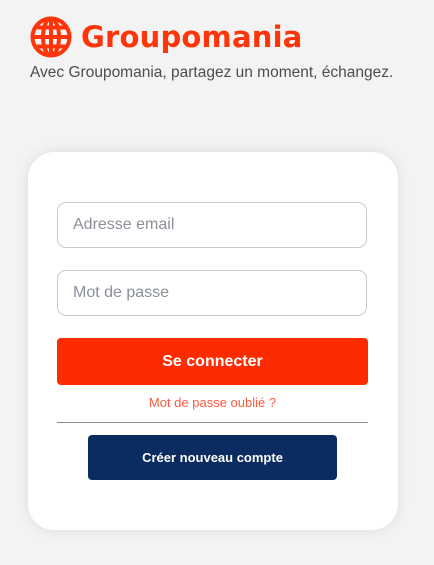 The height and width of the screenshot is (565, 434). Describe the element at coordinates (212, 361) in the screenshot. I see `login-button: Se connecter` at that location.